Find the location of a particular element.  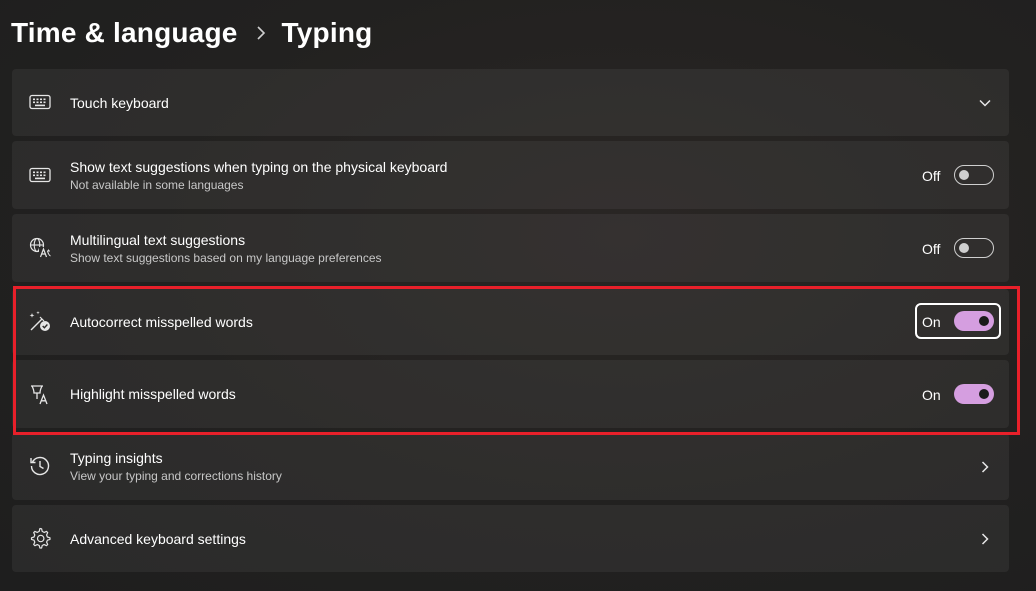

setting-autocorrect: Autocorrect misspelled words On is located at coordinates (510, 322).